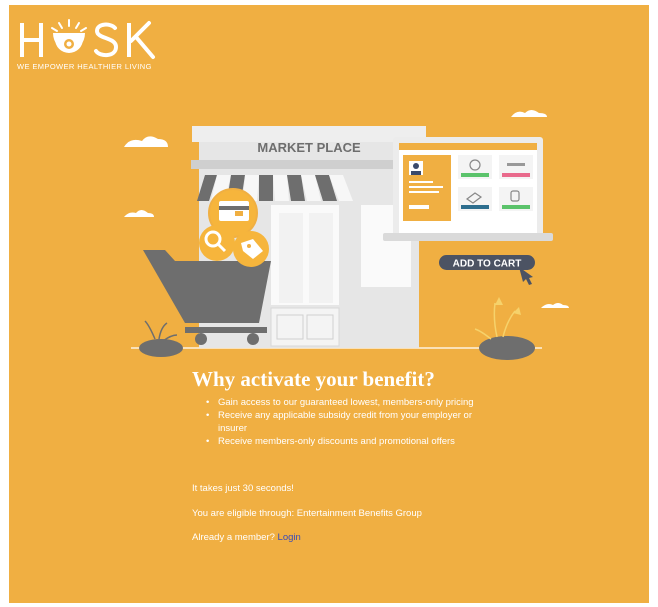  What do you see at coordinates (313, 379) in the screenshot?
I see `page-title: Why activate your benefit?` at bounding box center [313, 379].